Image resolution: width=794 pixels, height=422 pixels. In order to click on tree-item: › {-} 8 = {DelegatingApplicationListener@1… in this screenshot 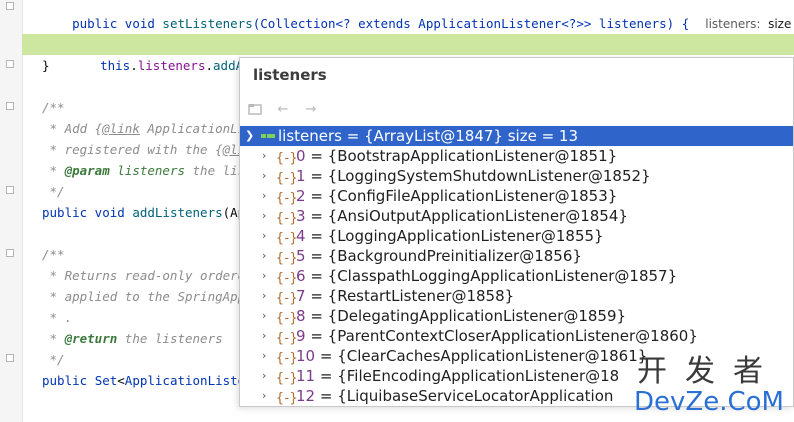, I will do `click(516, 316)`.